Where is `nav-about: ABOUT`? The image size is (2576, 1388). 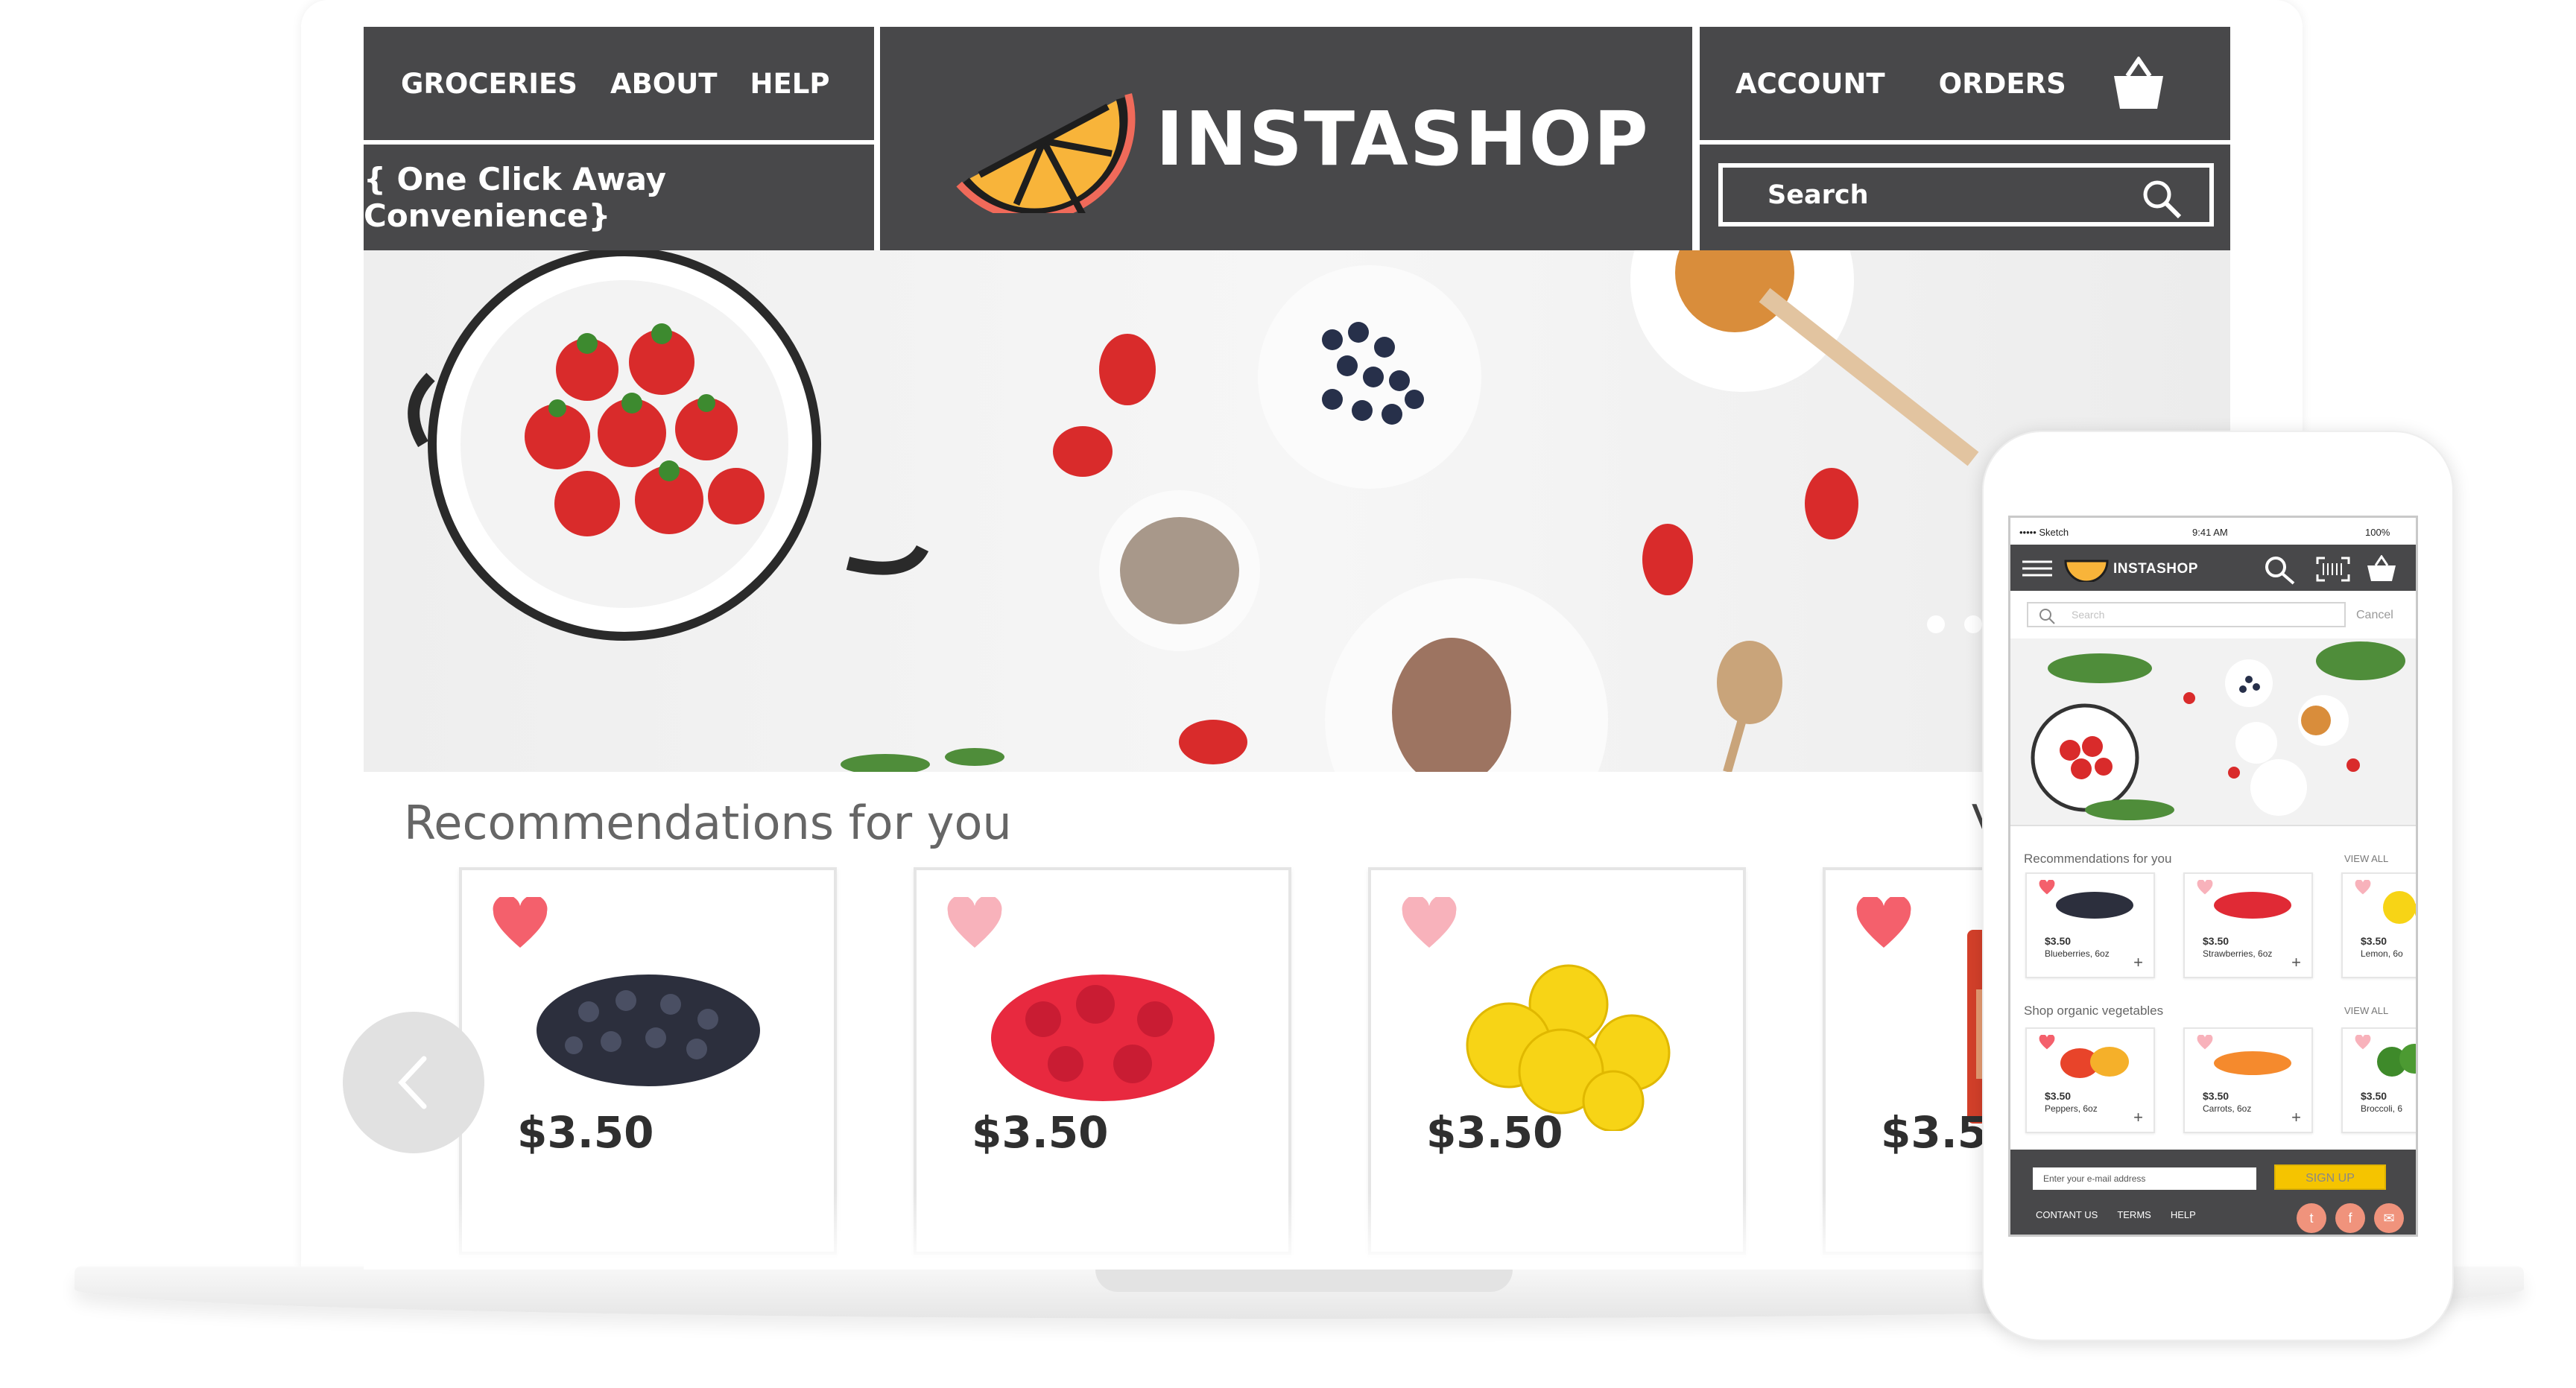 nav-about: ABOUT is located at coordinates (664, 84).